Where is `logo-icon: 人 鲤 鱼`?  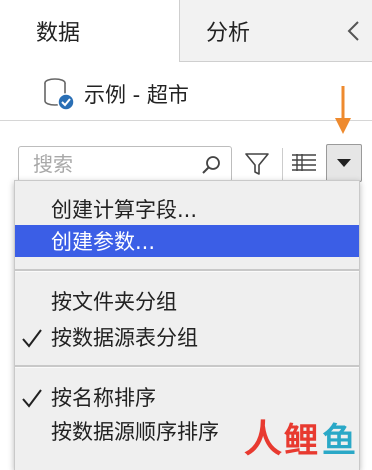 logo-icon: 人 鲤 鱼 is located at coordinates (300, 439).